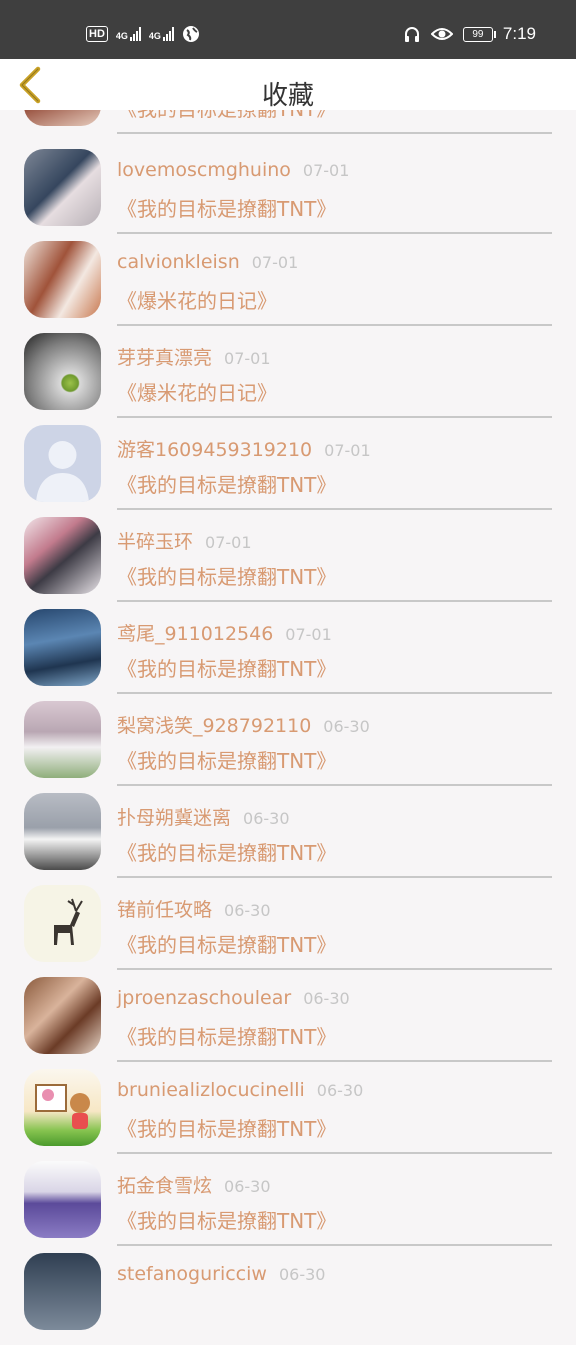 This screenshot has width=576, height=1345. Describe the element at coordinates (288, 563) in the screenshot. I see `favorite-list-item: 半碎玉环 07-01 《我的目标是撩翻TNT》` at that location.